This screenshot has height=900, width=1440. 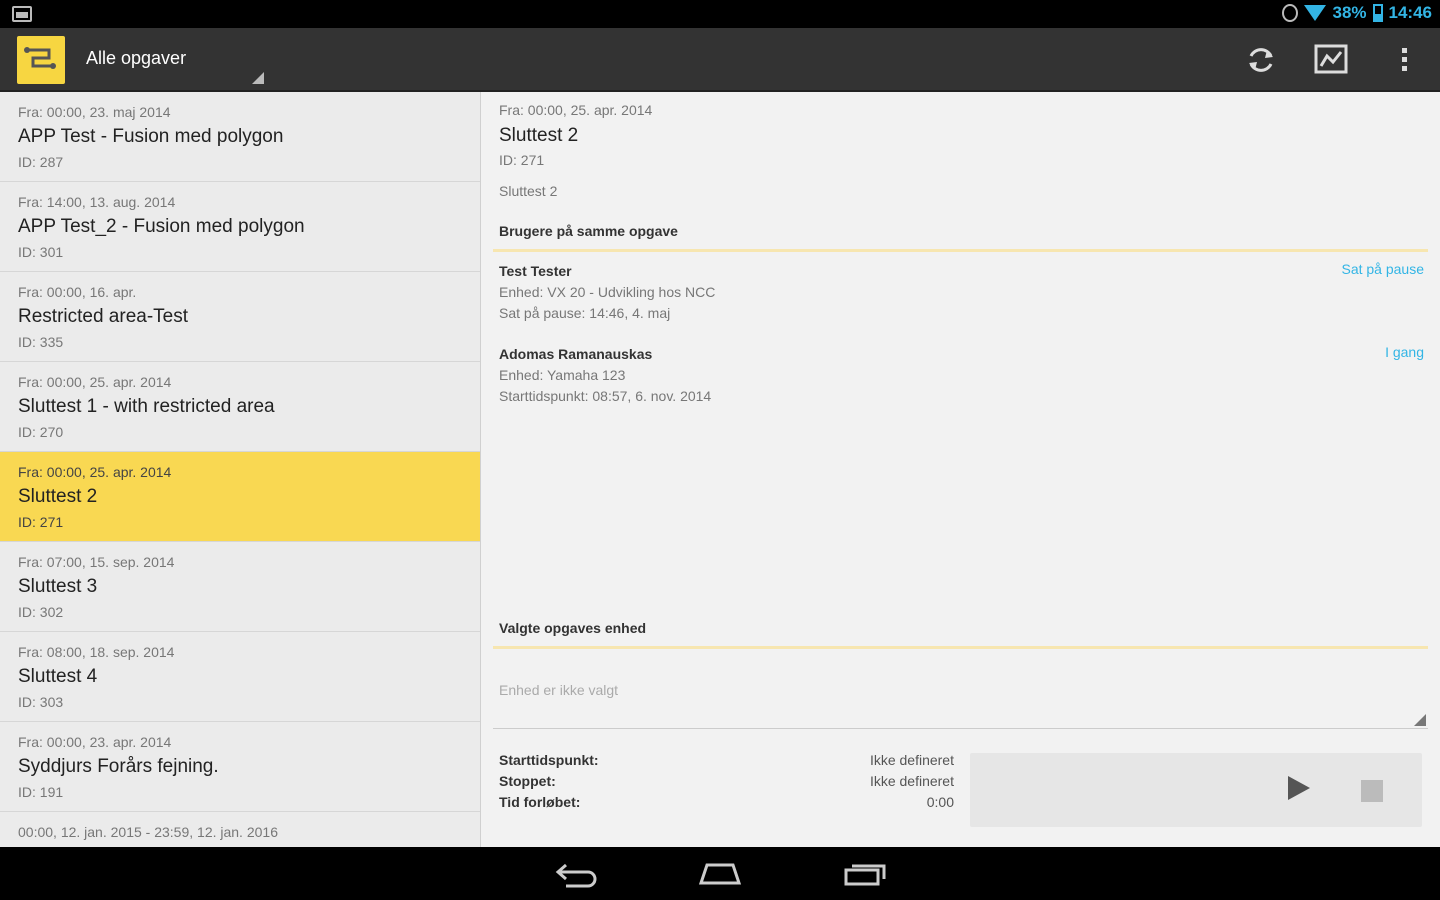 What do you see at coordinates (549, 760) in the screenshot?
I see `start-label: Starttidspunkt:` at bounding box center [549, 760].